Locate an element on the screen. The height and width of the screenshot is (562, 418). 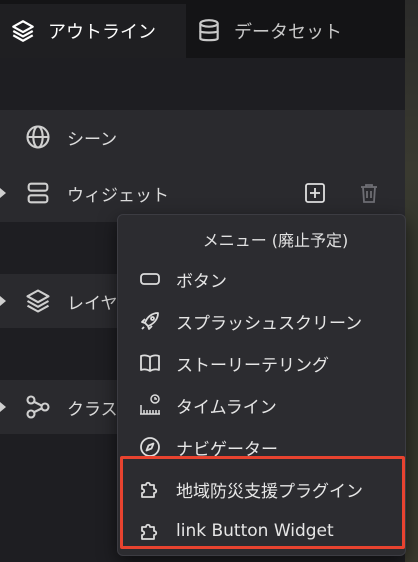
timeline-icon is located at coordinates (150, 404).